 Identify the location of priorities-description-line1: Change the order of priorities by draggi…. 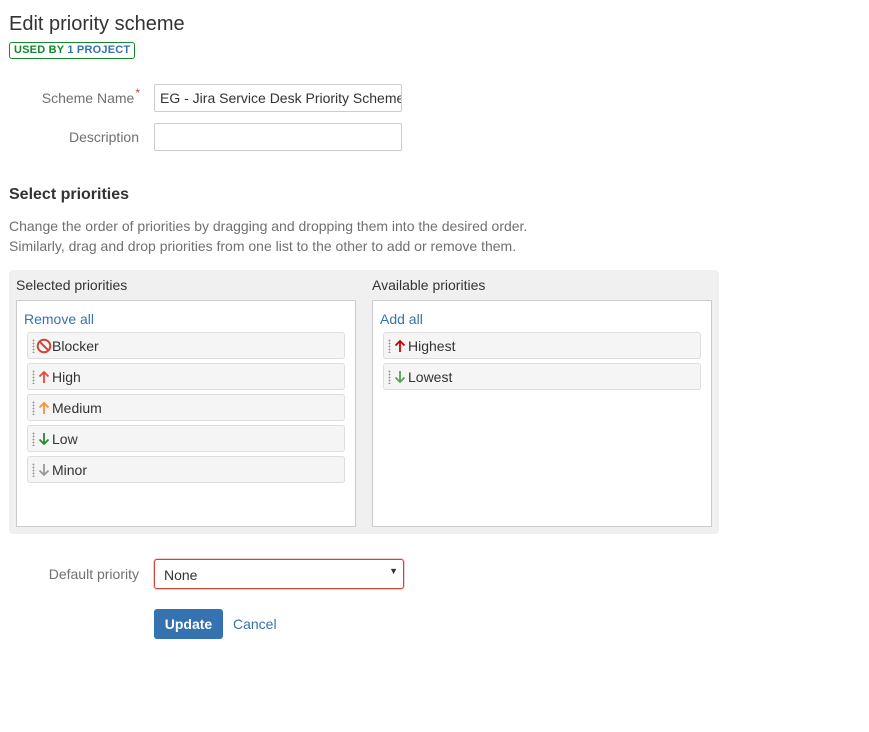
(268, 226).